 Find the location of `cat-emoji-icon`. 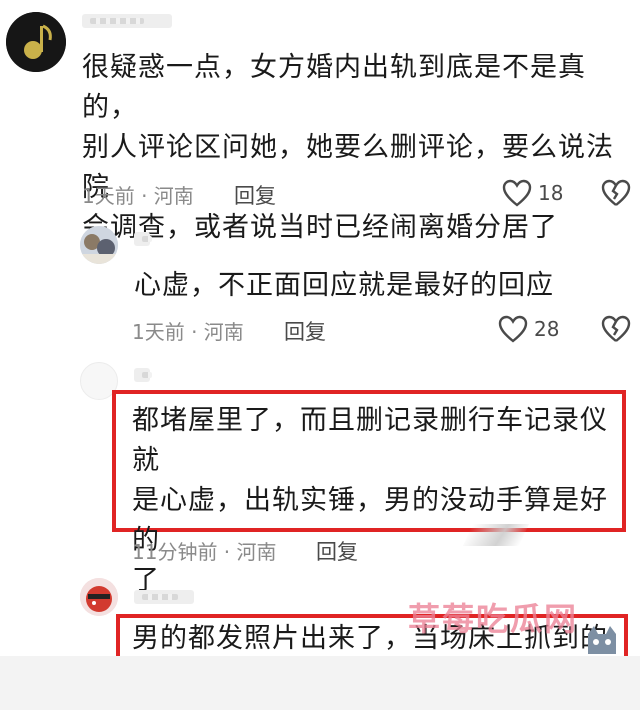

cat-emoji-icon is located at coordinates (602, 640).